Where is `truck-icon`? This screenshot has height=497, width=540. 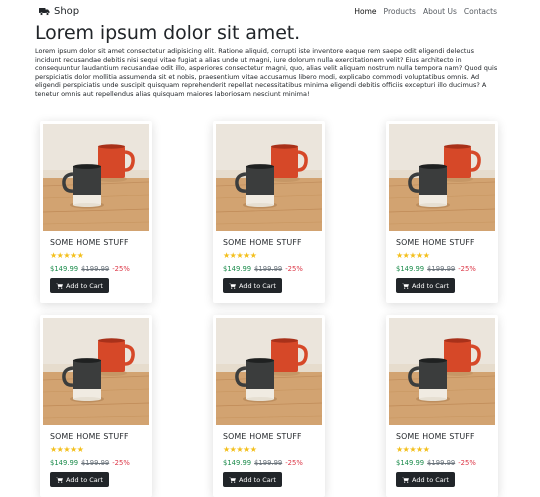 truck-icon is located at coordinates (44, 12).